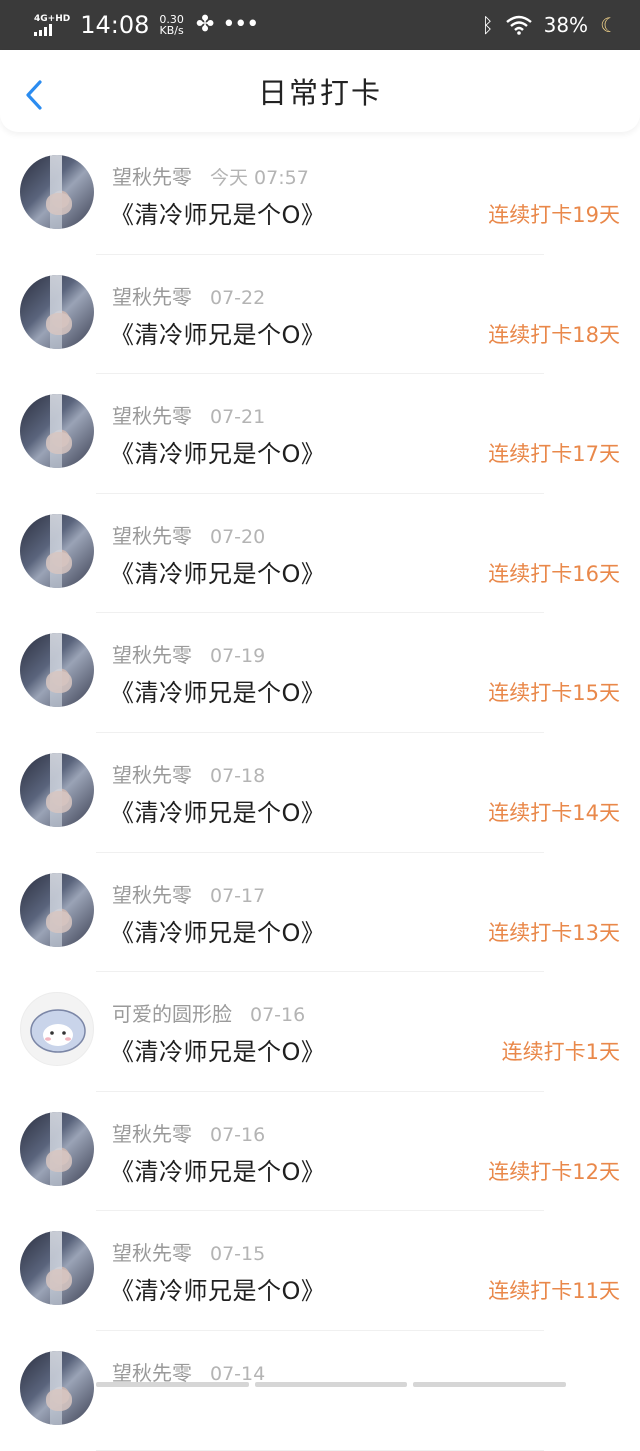  Describe the element at coordinates (238, 1254) in the screenshot. I see `checkin-date: 07-15` at that location.